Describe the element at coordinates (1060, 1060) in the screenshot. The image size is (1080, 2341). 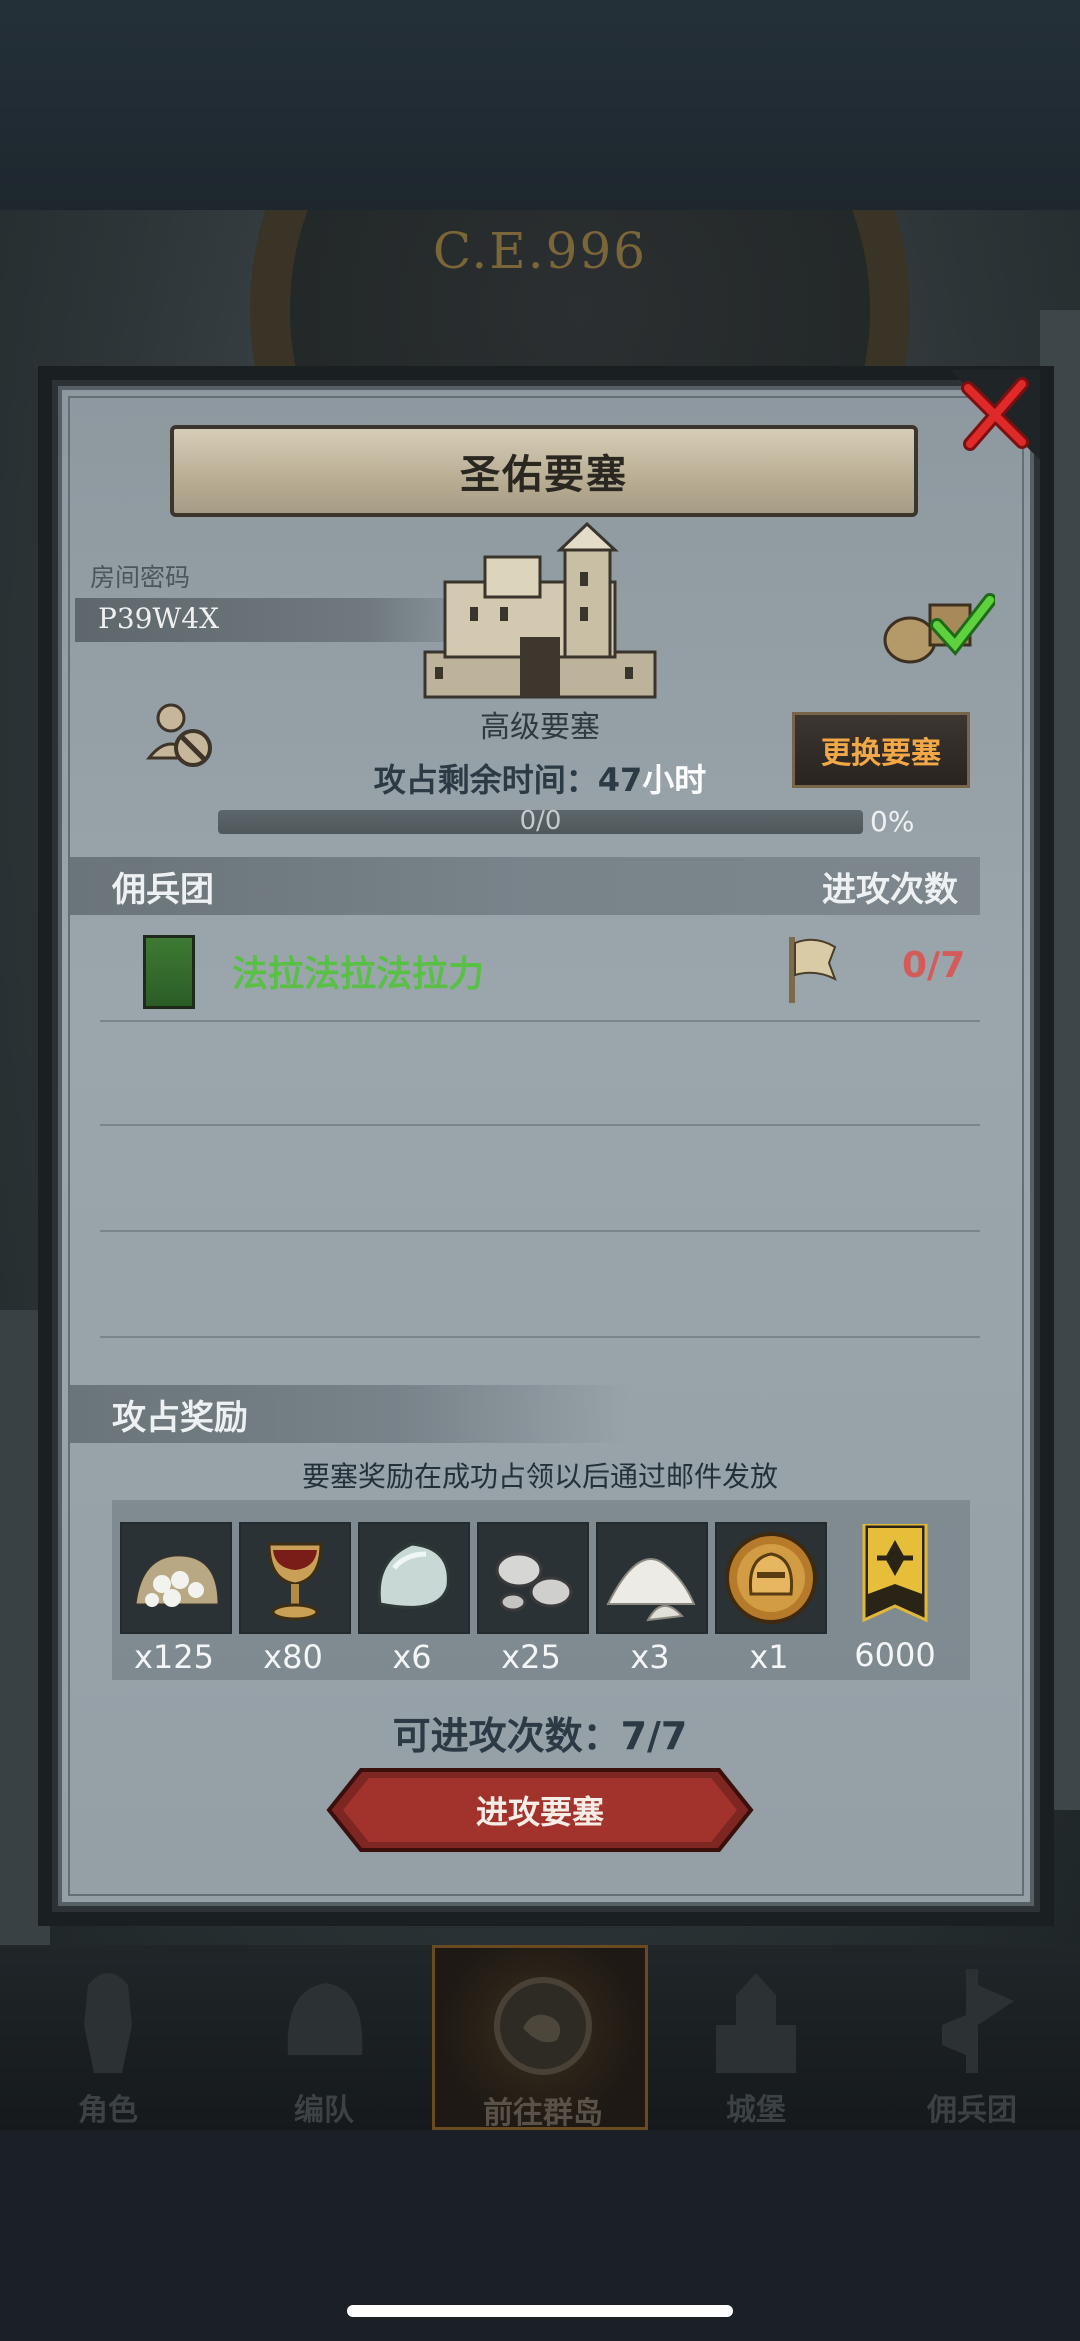
I see `right-side-panel` at that location.